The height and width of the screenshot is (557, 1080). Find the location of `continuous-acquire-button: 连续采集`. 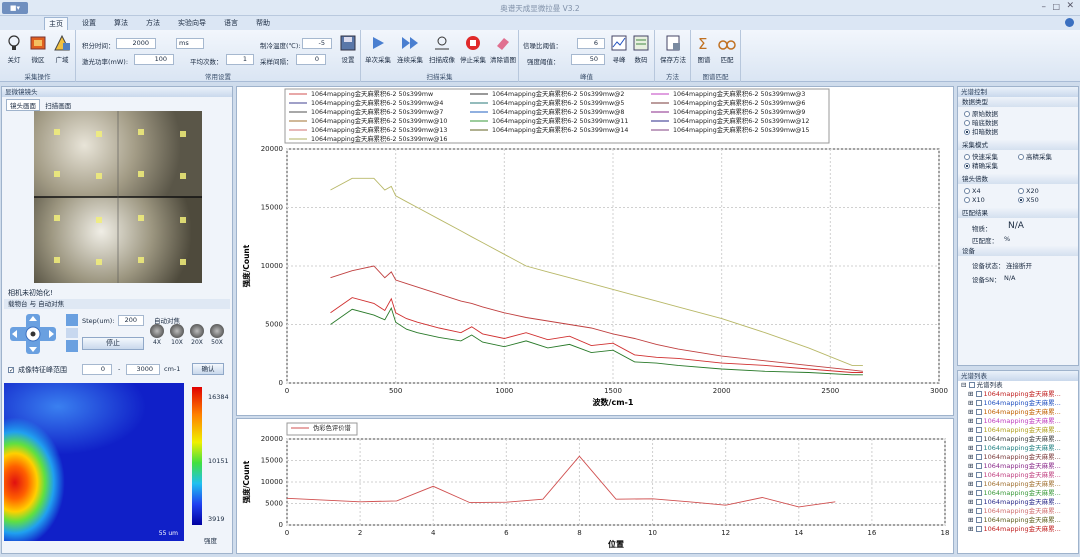

continuous-acquire-button: 连续采集 is located at coordinates (410, 49).